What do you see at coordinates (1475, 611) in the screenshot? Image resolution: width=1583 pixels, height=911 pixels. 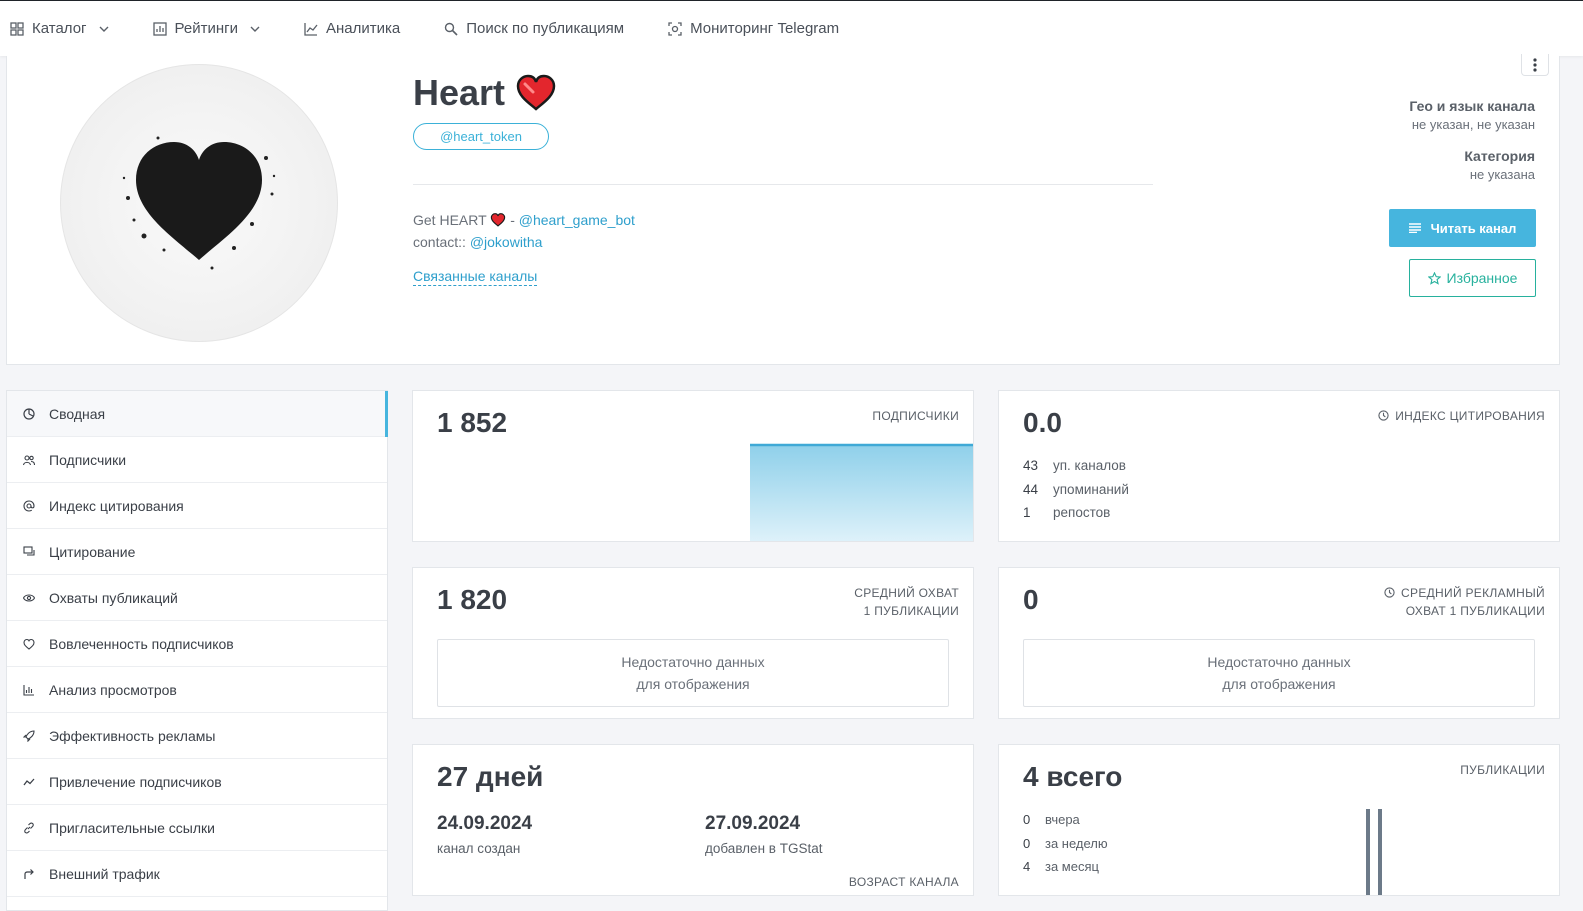 I see `ad-reach-caption-line2: ОХВАТ 1 ПУБЛИКАЦИИ` at bounding box center [1475, 611].